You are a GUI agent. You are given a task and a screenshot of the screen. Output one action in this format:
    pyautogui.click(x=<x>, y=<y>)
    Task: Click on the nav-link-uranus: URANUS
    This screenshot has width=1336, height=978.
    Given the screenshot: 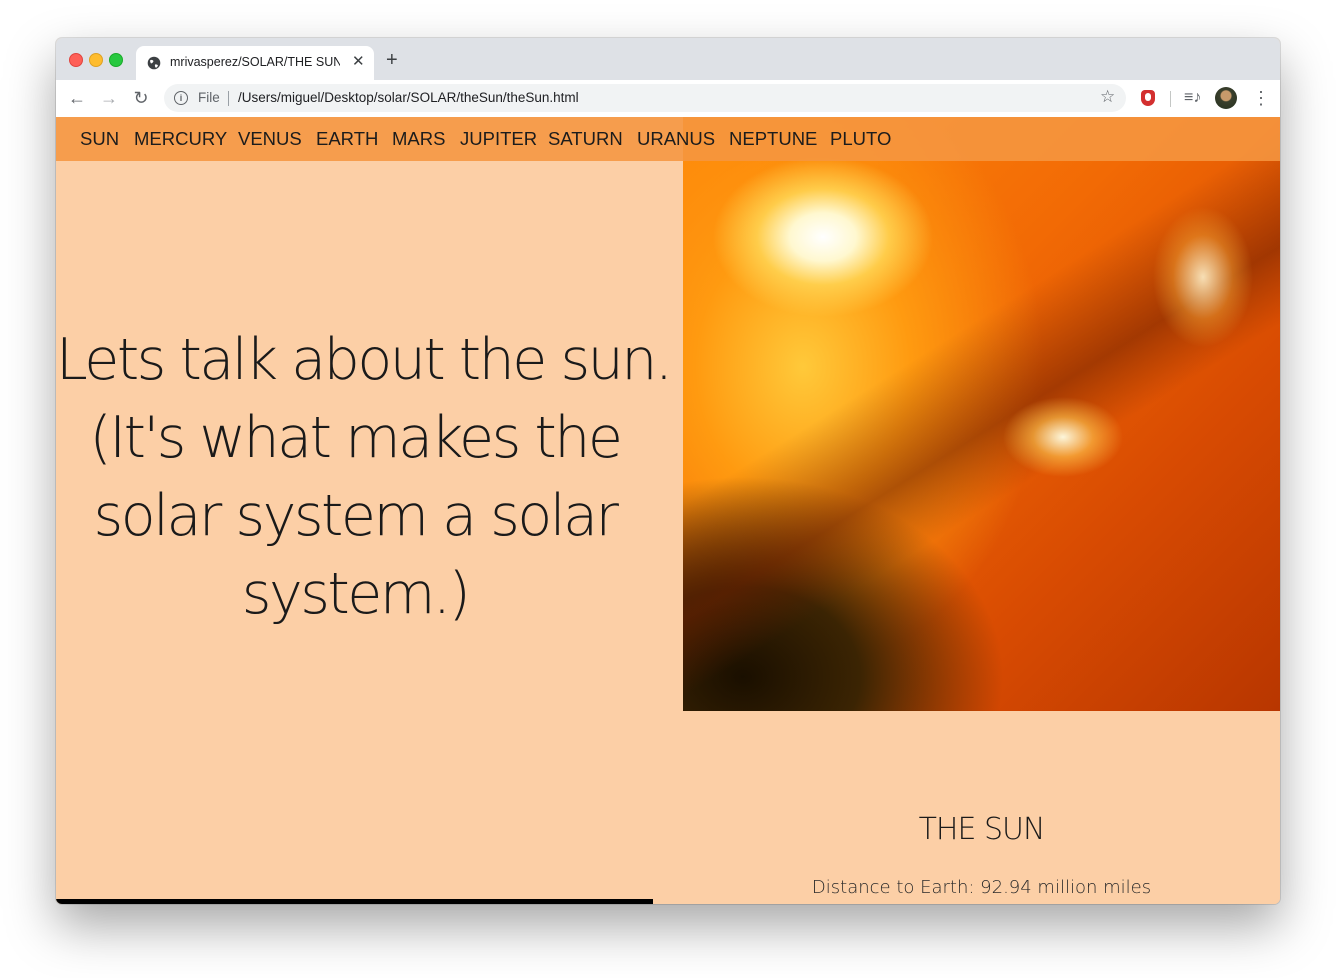 What is the action you would take?
    pyautogui.click(x=676, y=139)
    